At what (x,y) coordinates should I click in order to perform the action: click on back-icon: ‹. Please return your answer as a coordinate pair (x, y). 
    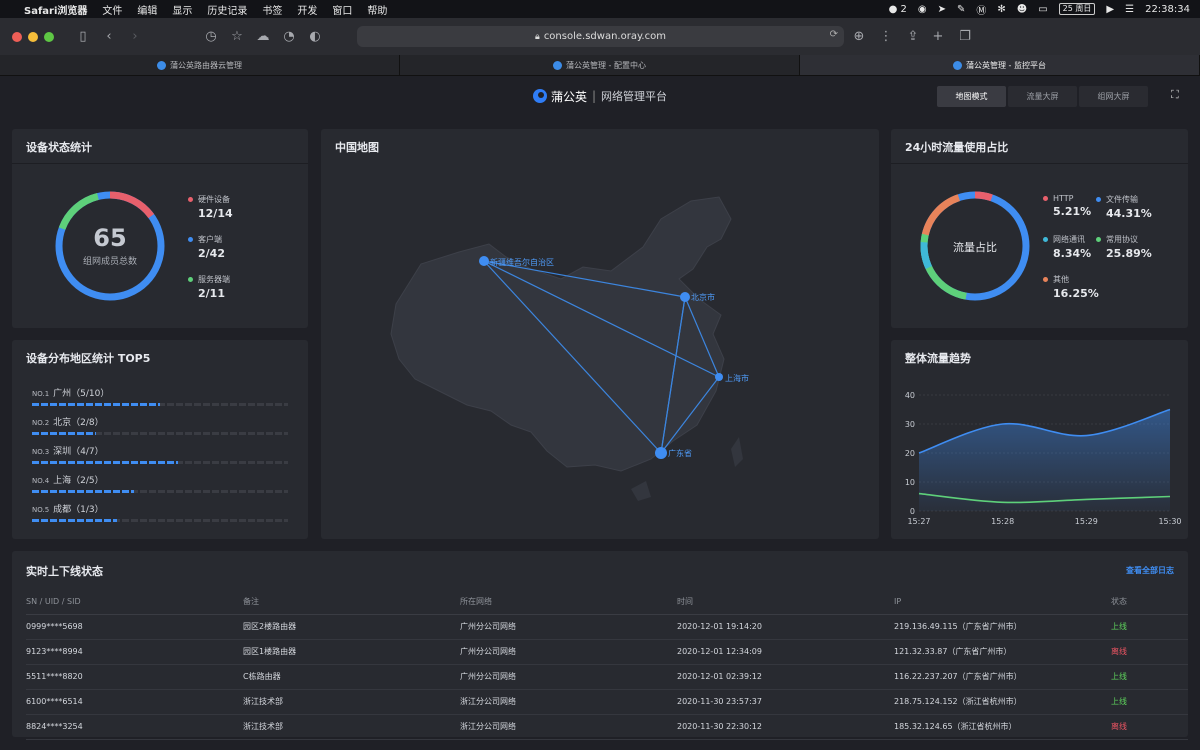
    Looking at the image, I should click on (109, 36).